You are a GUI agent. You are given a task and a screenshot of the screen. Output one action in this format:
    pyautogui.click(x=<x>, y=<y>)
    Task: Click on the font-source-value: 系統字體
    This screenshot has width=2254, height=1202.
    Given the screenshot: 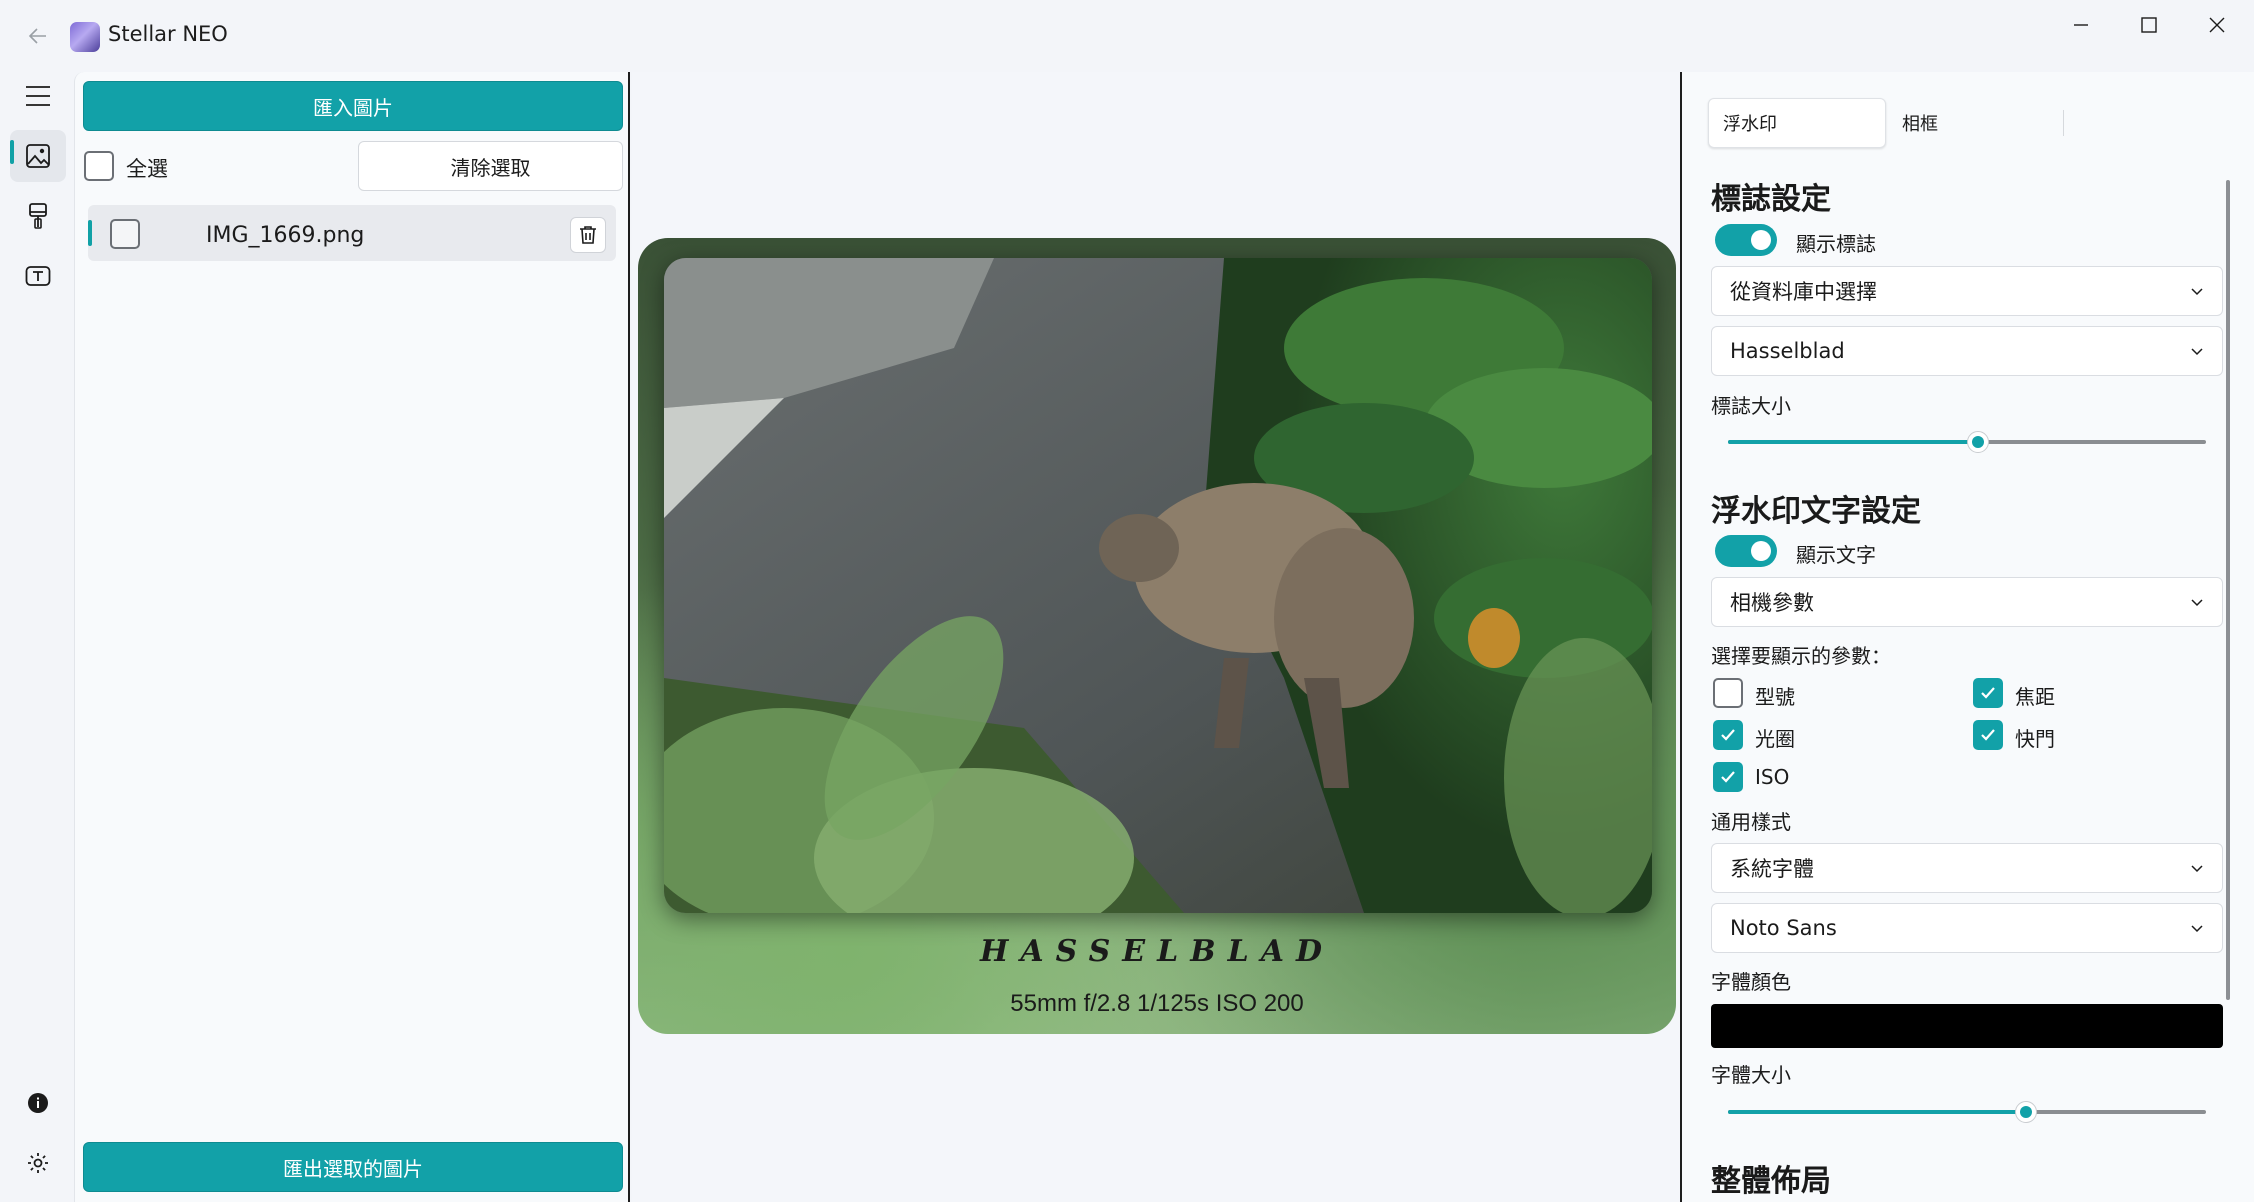 What is the action you would take?
    pyautogui.click(x=1772, y=869)
    